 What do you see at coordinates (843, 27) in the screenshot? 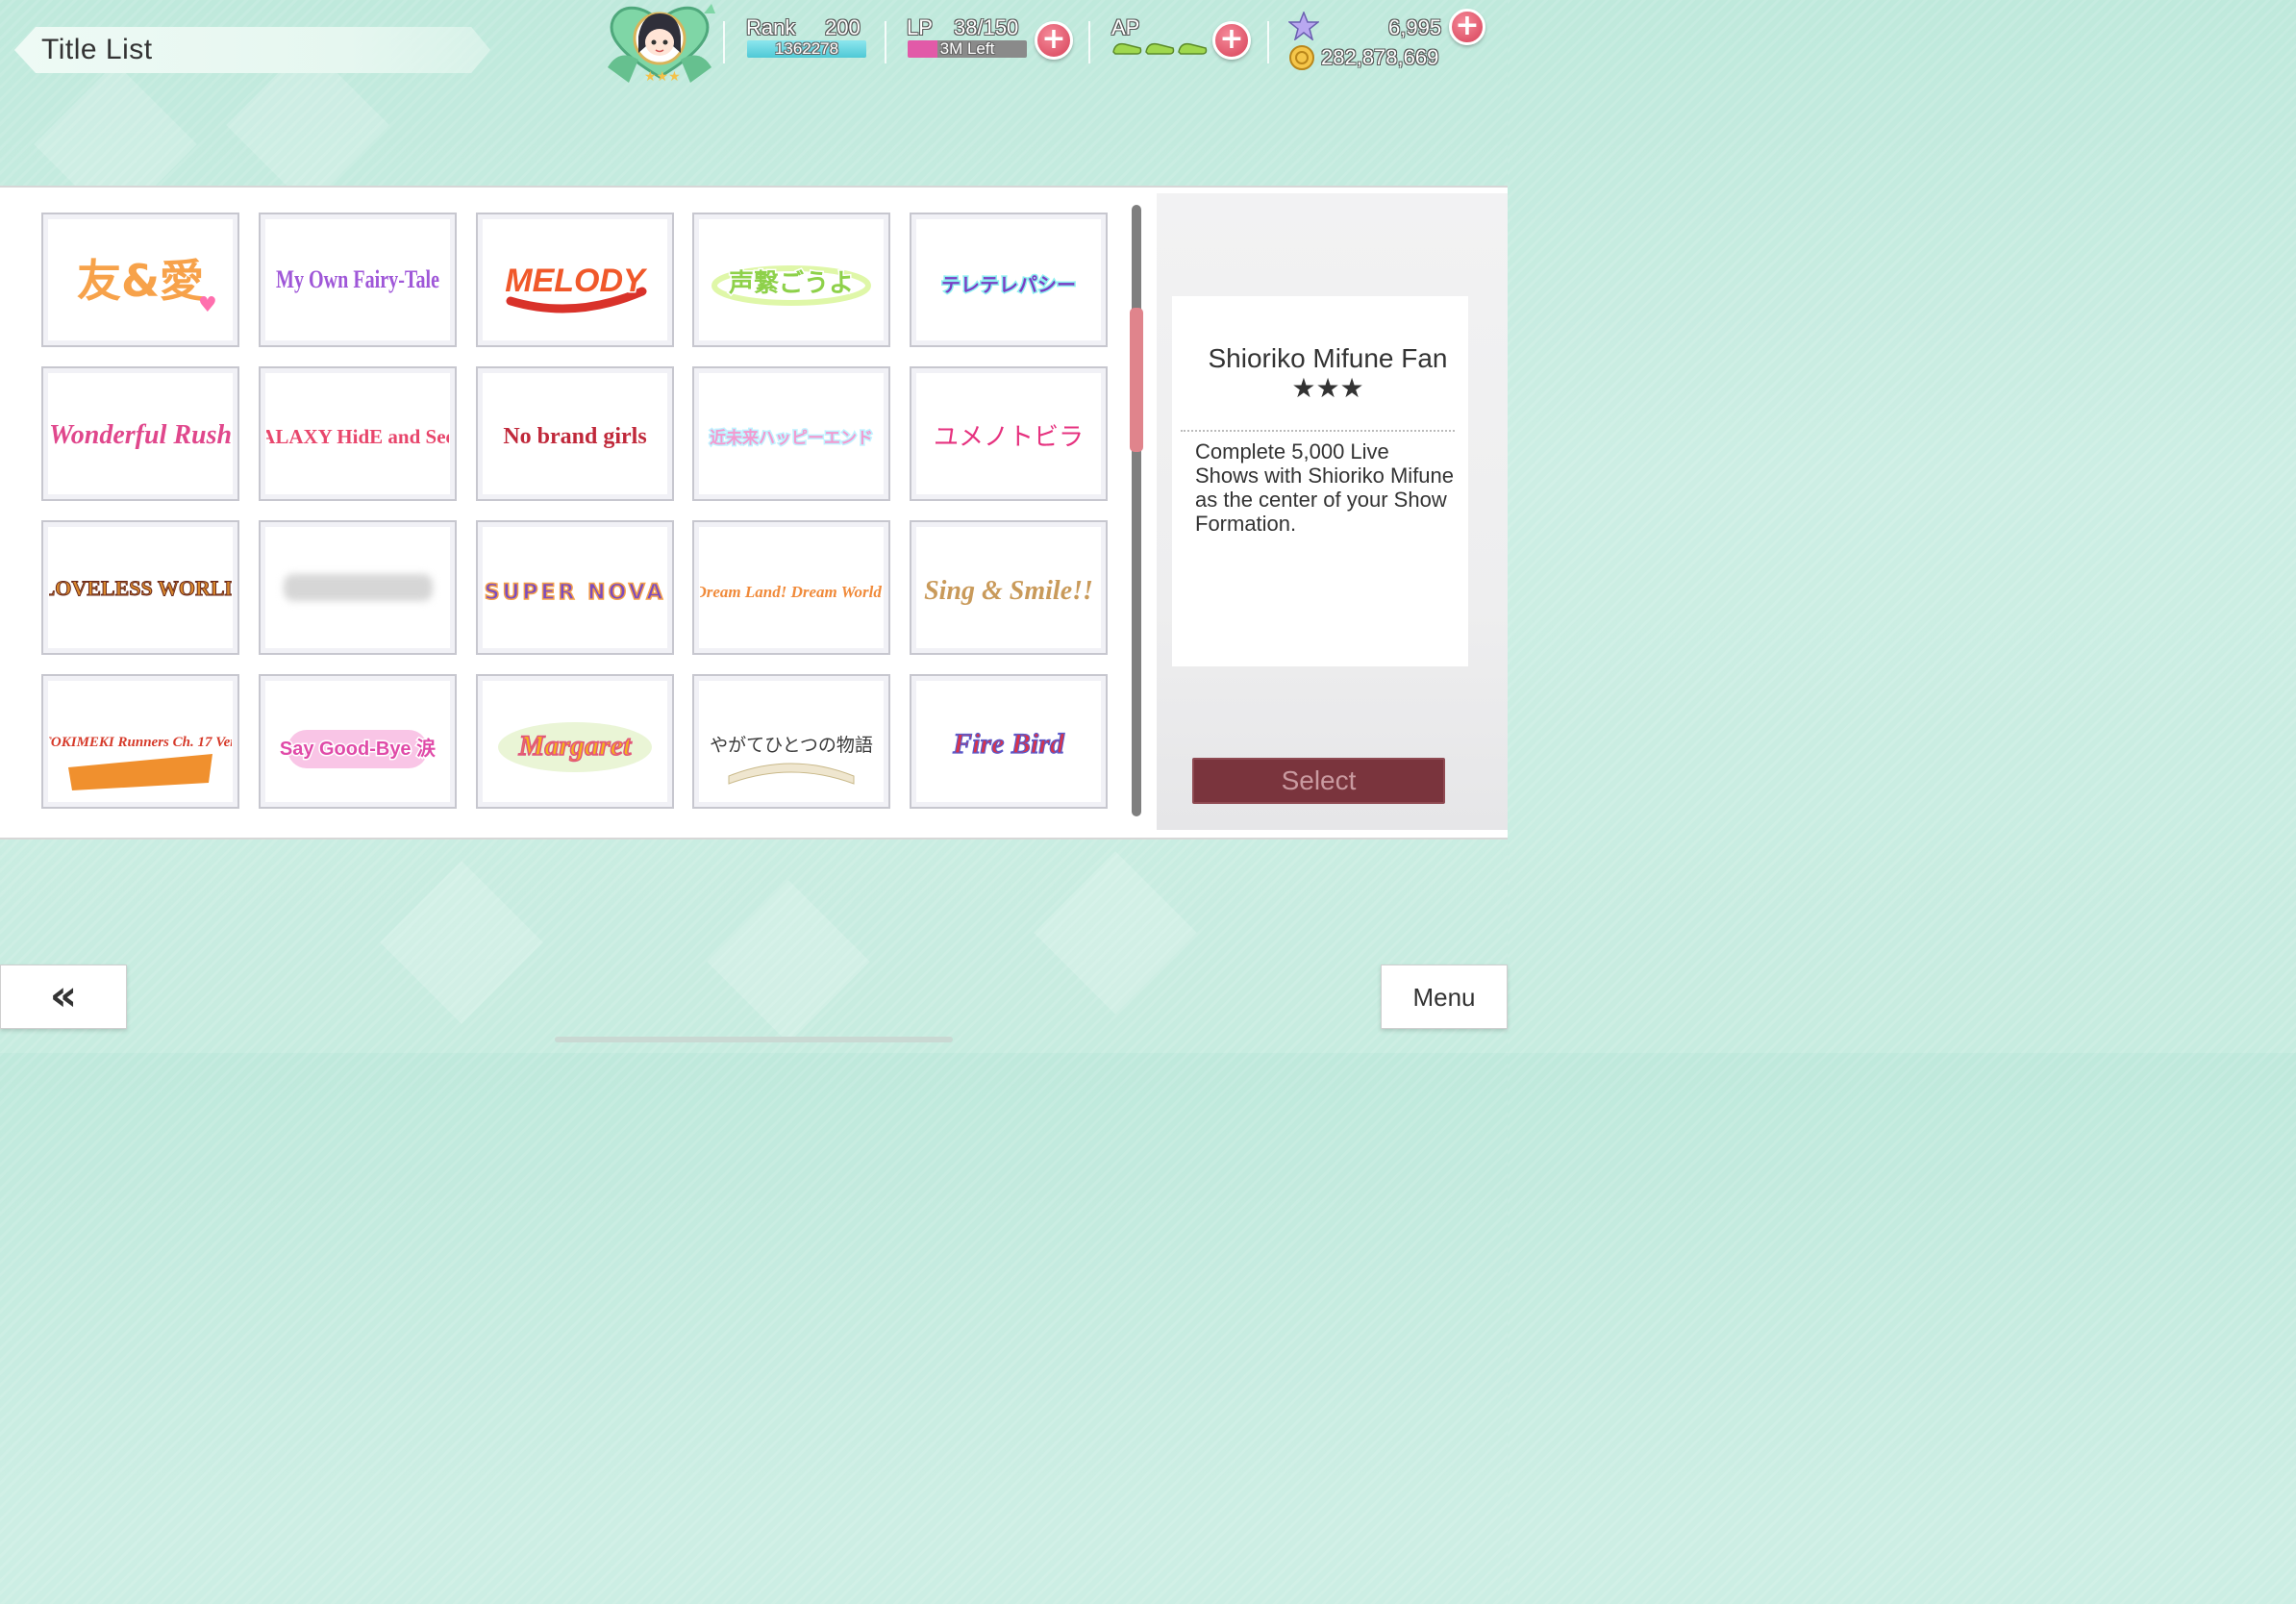
I see `rank-value: 200` at bounding box center [843, 27].